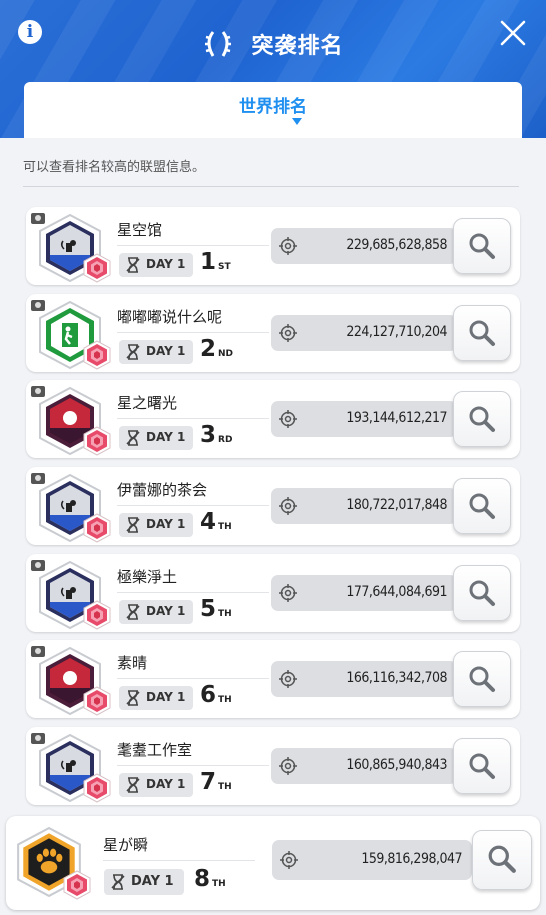  What do you see at coordinates (155, 750) in the screenshot?
I see `alliance-name: 耄耋工作室` at bounding box center [155, 750].